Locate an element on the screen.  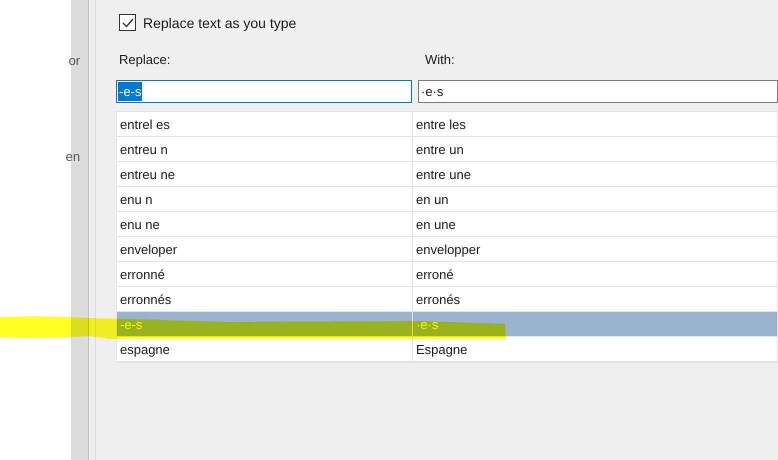
list-row: erronné erroné is located at coordinates (447, 274).